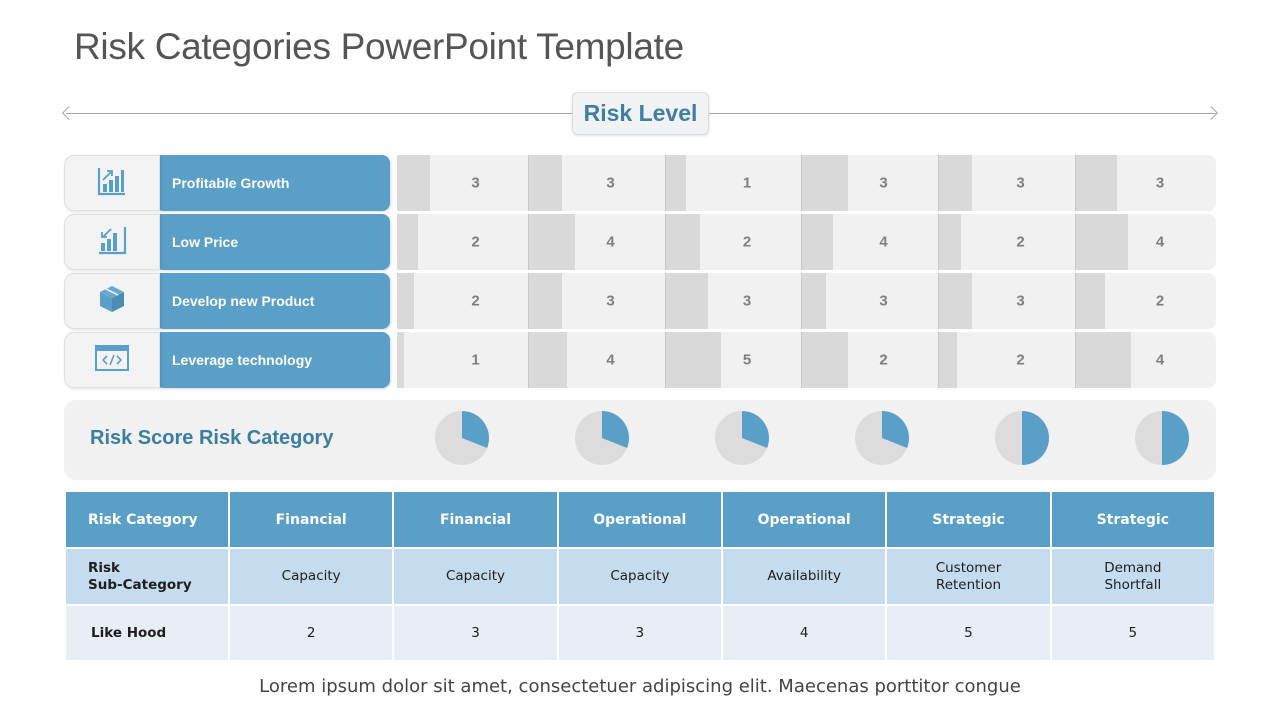  I want to click on factor-label: Low Price, so click(272, 242).